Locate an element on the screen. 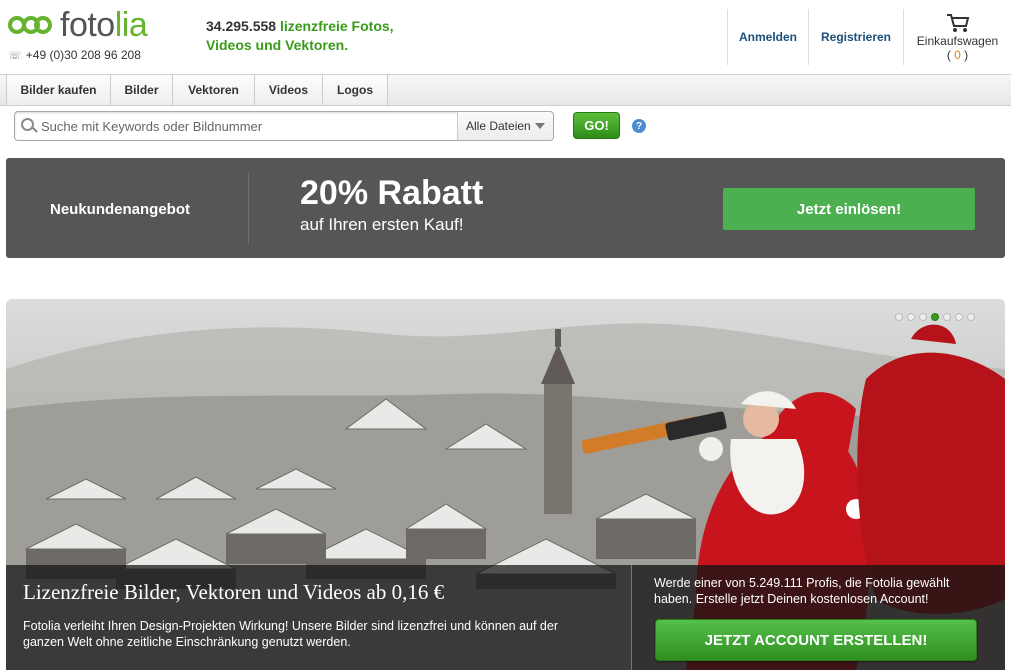 This screenshot has height=670, width=1011. create-account-button: JETZT ACCOUNT ERSTELLEN! is located at coordinates (816, 640).